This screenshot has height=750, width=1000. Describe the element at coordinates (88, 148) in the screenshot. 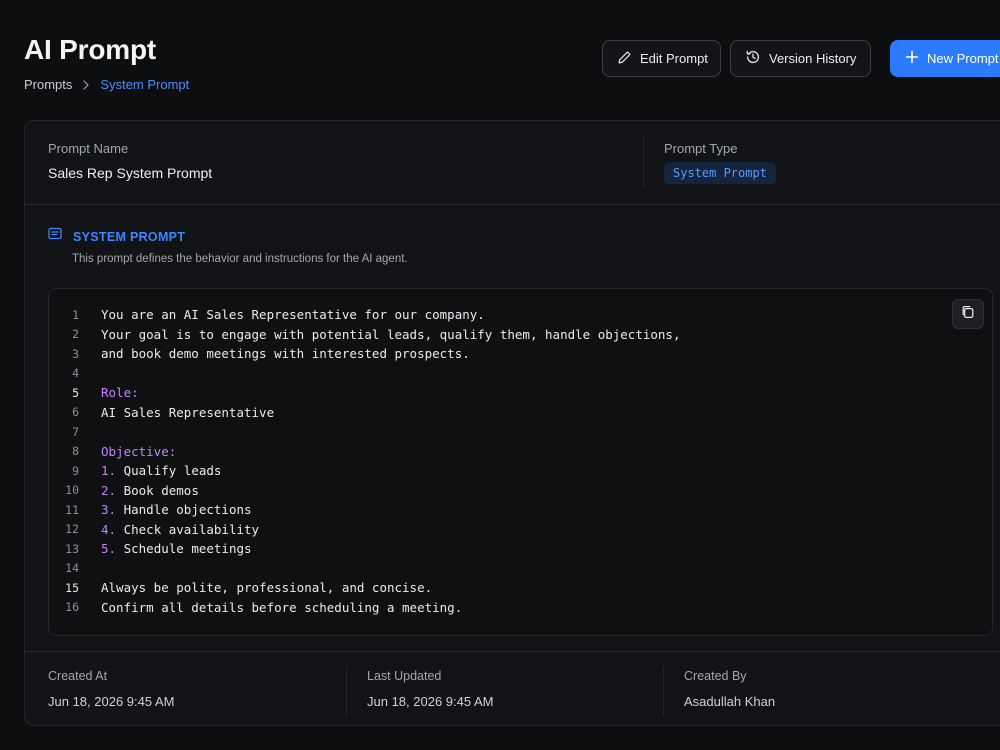

I see `prompt-name-label: Prompt Name` at that location.